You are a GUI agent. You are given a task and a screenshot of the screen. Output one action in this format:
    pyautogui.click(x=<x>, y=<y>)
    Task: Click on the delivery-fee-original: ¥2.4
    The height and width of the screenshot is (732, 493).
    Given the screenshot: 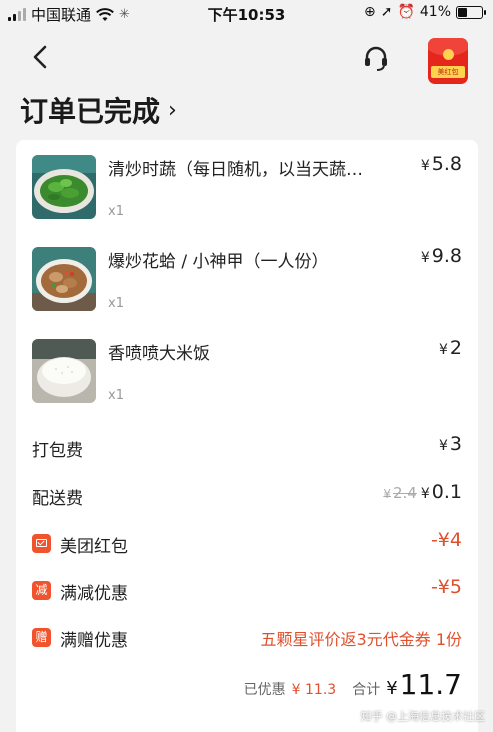 What is the action you would take?
    pyautogui.click(x=400, y=493)
    